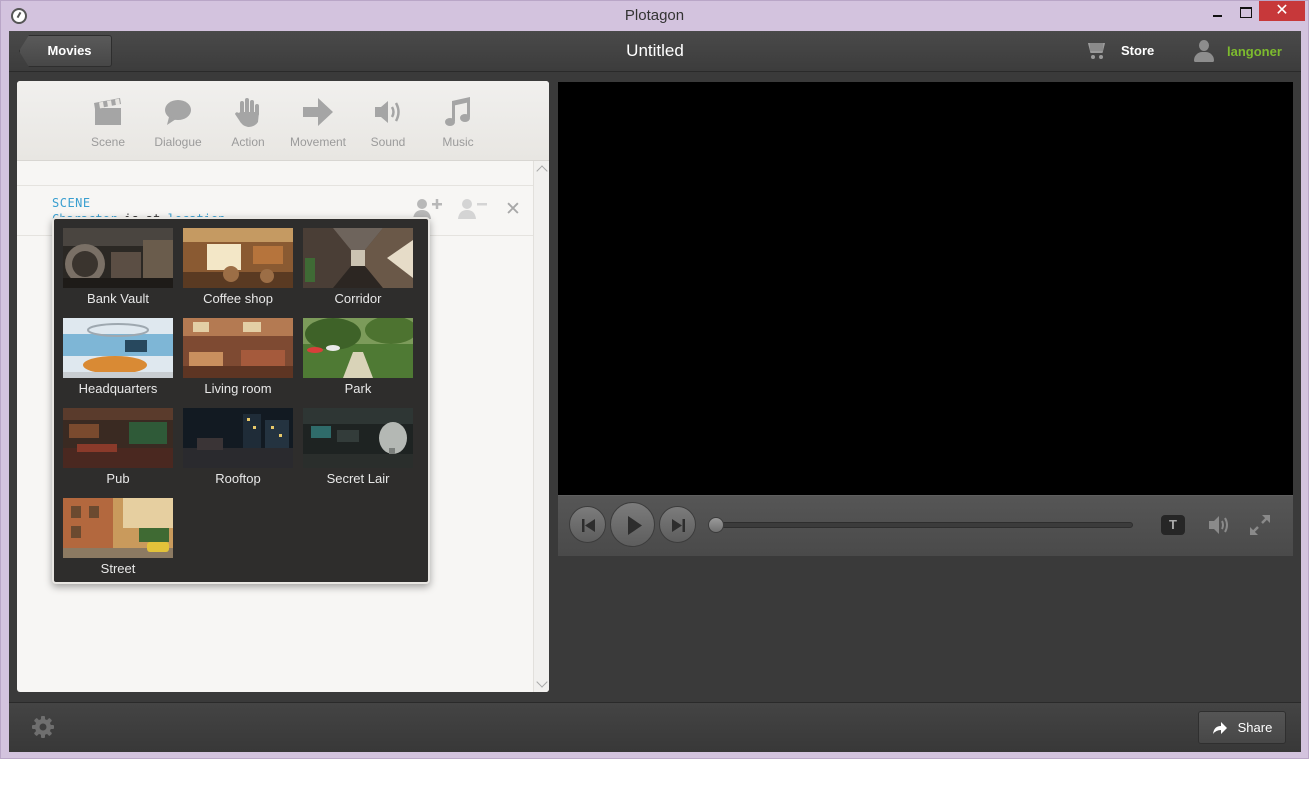 This screenshot has height=812, width=1309. I want to click on play-button, so click(632, 524).